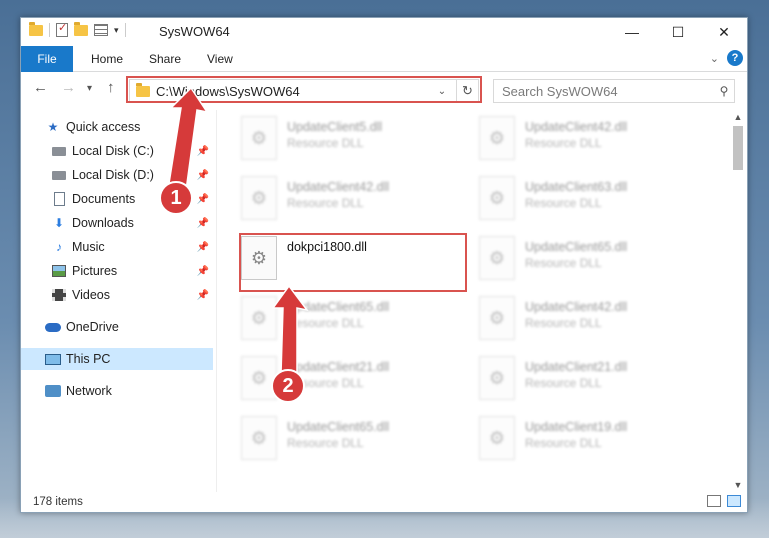 Image resolution: width=769 pixels, height=538 pixels. What do you see at coordinates (237, 230) in the screenshot?
I see `annotation-arrows` at bounding box center [237, 230].